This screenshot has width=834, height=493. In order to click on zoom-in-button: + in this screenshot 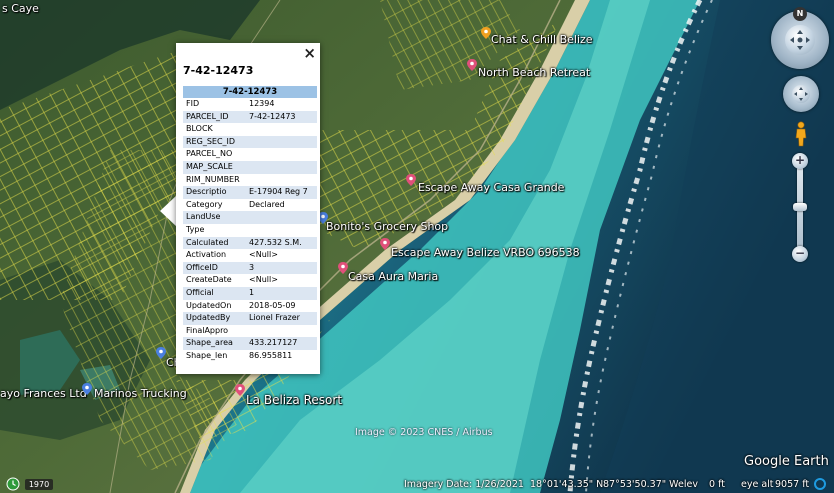, I will do `click(800, 161)`.